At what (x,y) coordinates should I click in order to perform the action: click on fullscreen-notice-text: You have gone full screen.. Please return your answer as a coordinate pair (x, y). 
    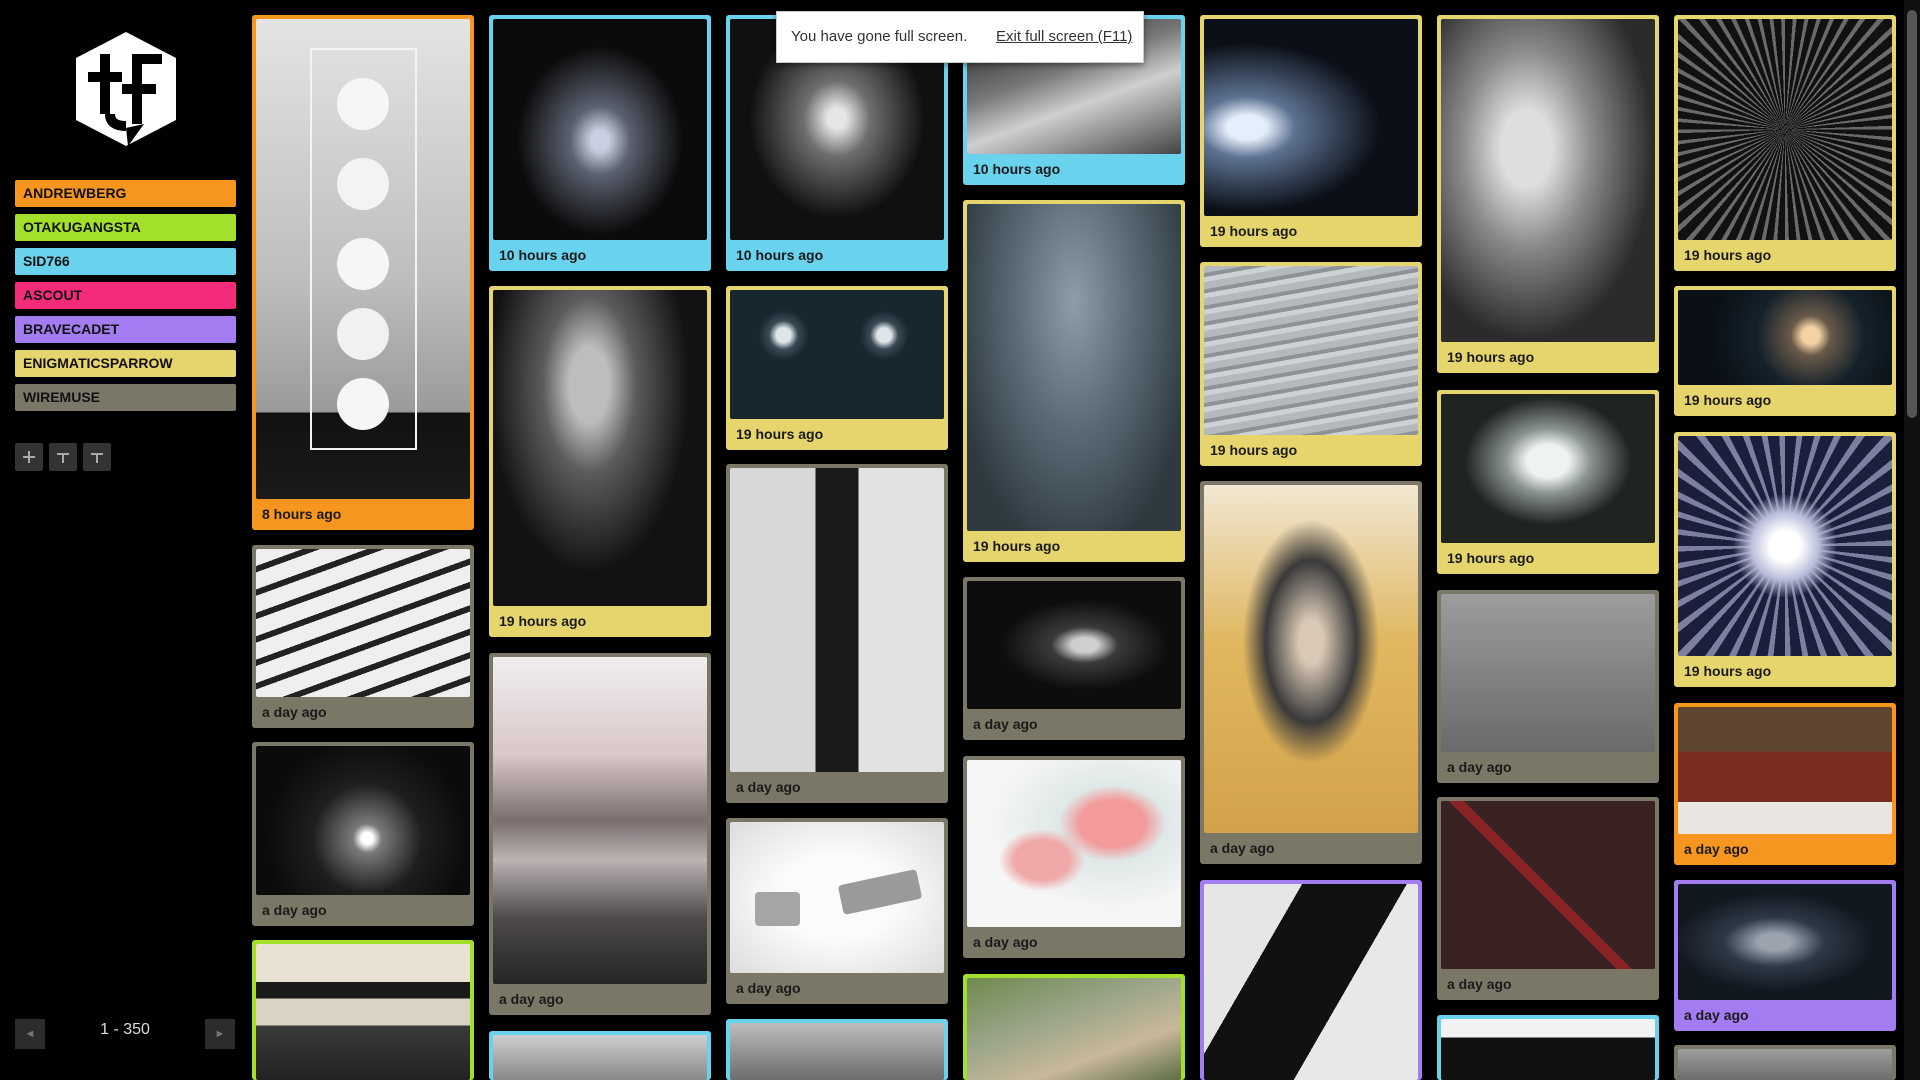
    Looking at the image, I should click on (879, 36).